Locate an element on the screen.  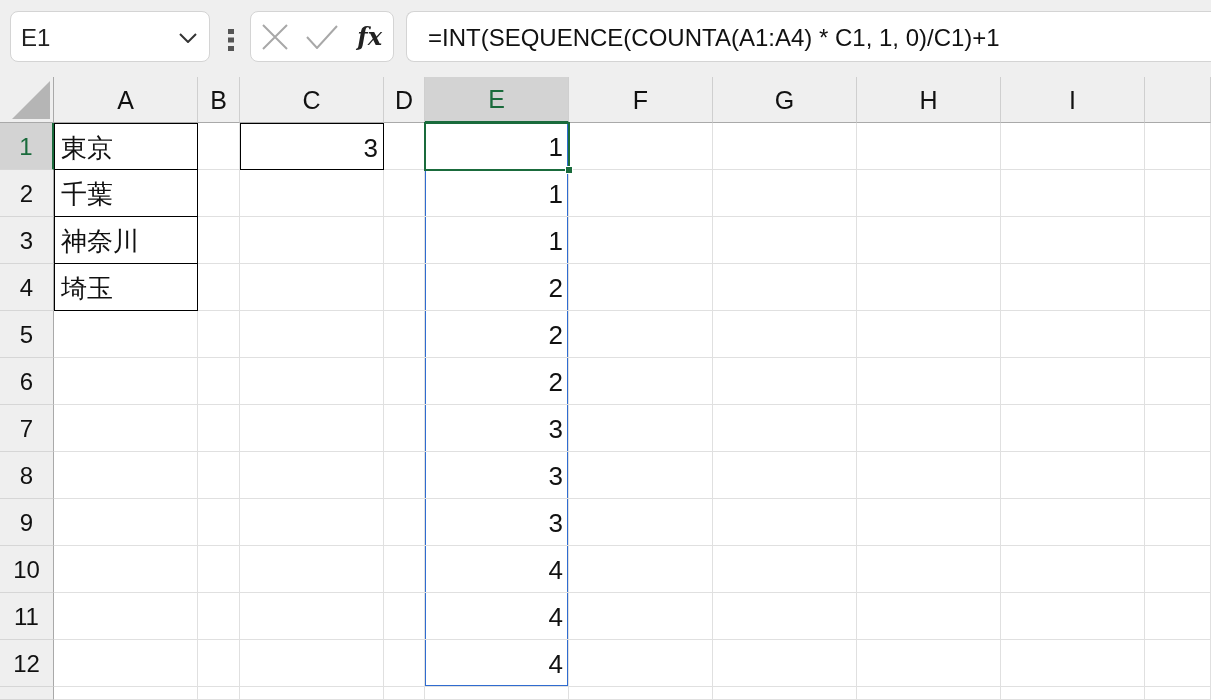
checkmark-icon is located at coordinates (322, 36).